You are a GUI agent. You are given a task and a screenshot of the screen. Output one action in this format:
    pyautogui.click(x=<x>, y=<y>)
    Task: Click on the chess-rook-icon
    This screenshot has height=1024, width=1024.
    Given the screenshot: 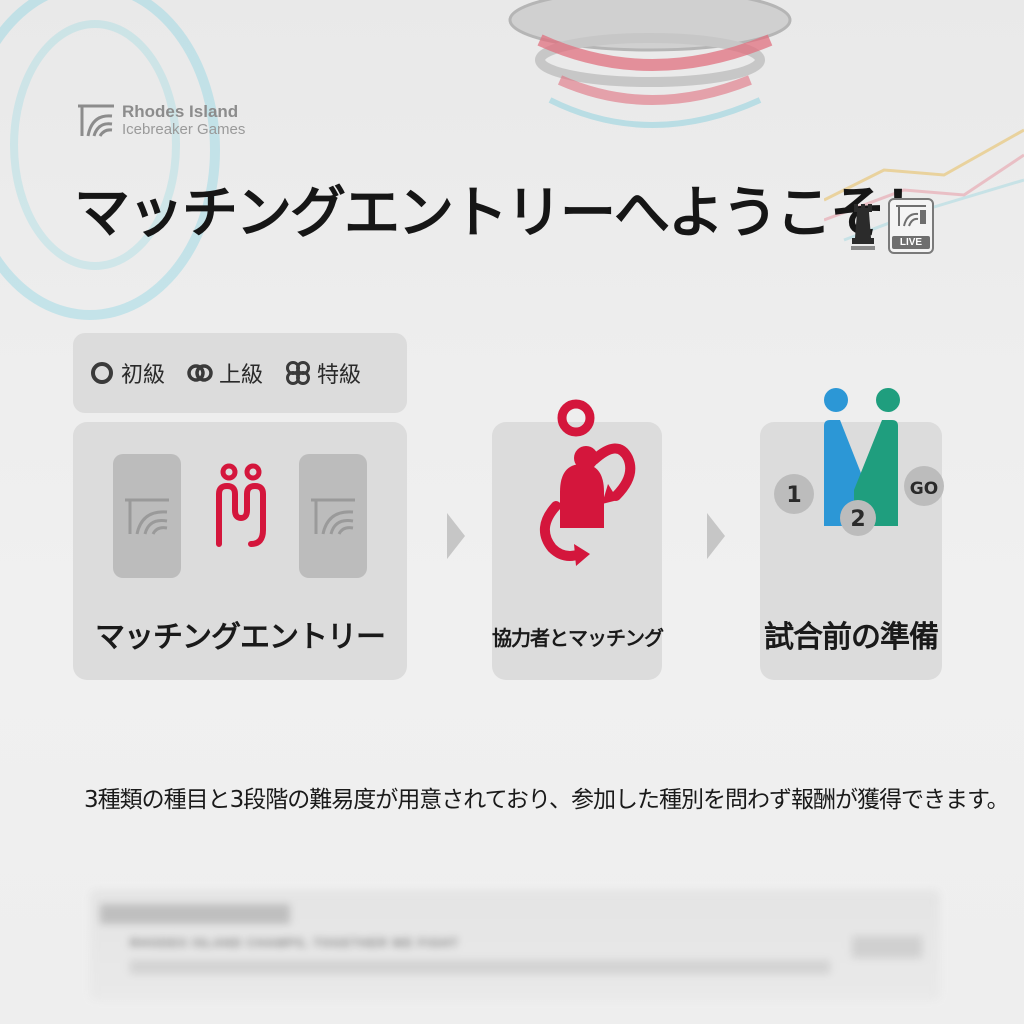 What is the action you would take?
    pyautogui.click(x=863, y=227)
    